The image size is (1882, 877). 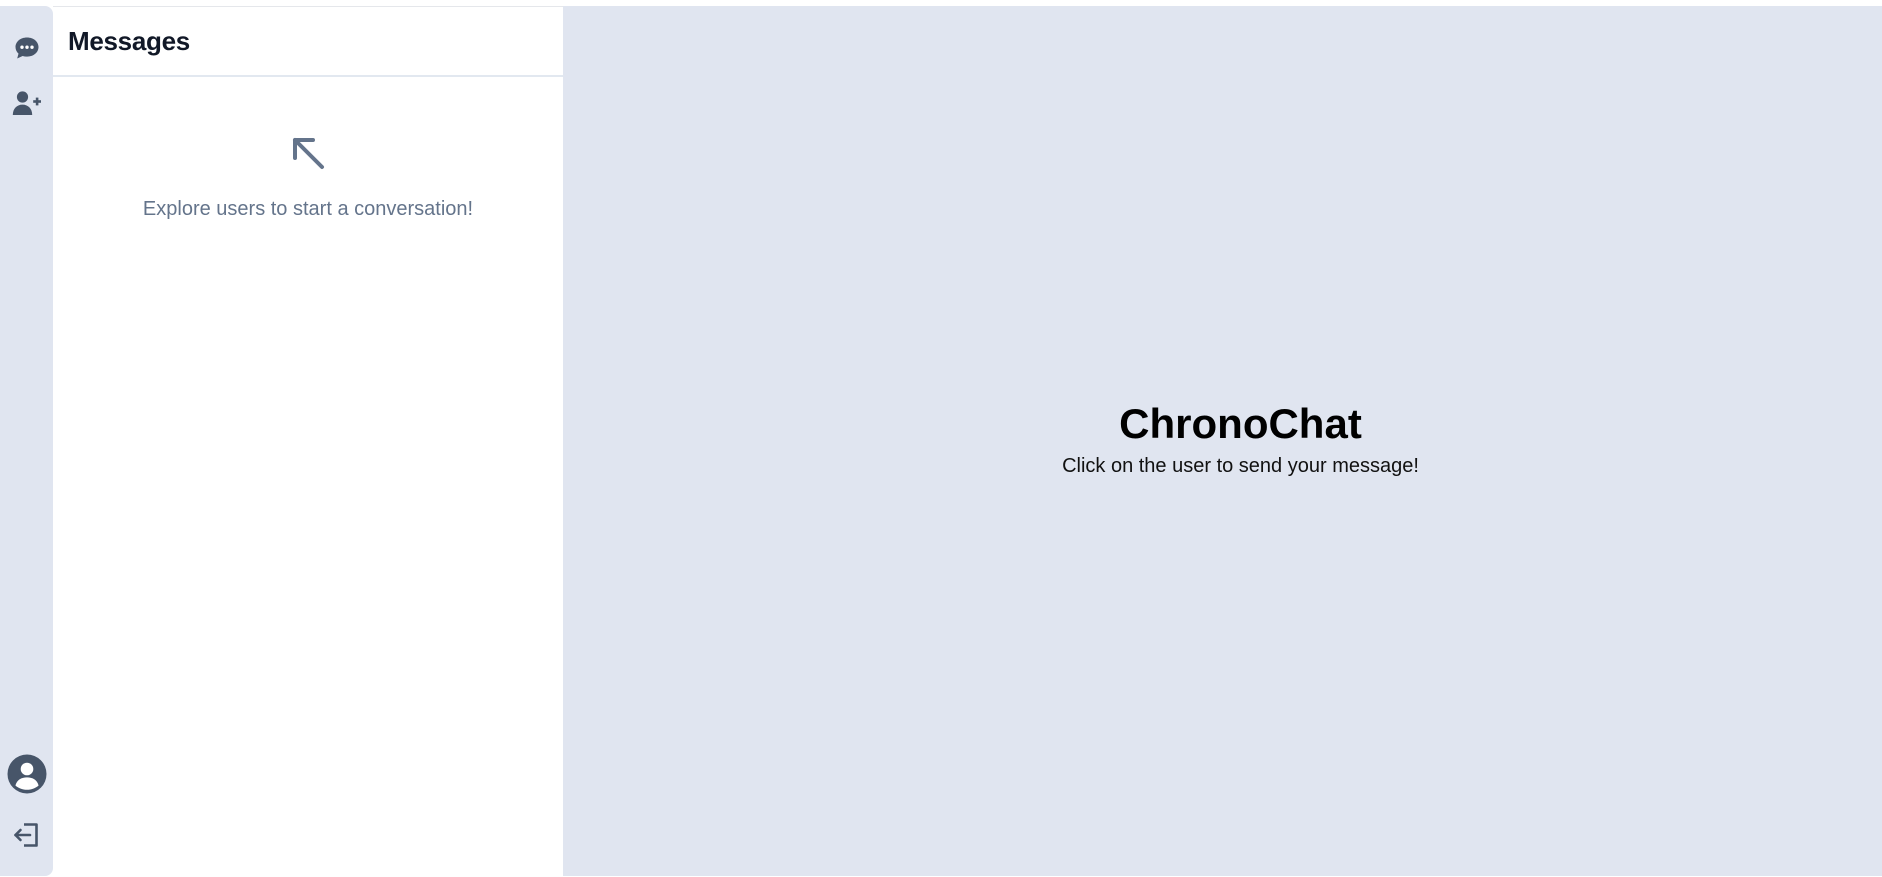 I want to click on profile-icon, so click(x=27, y=774).